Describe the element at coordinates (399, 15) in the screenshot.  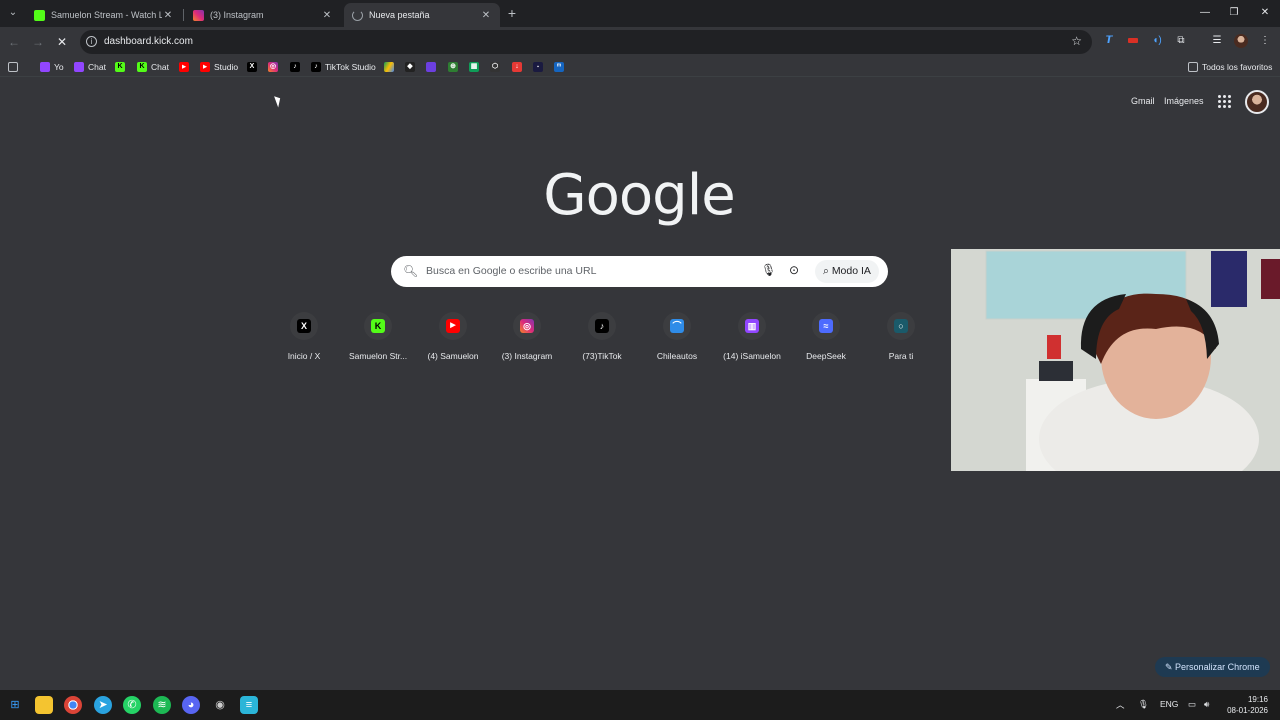
I see `tab-title: Nueva pestaña` at that location.